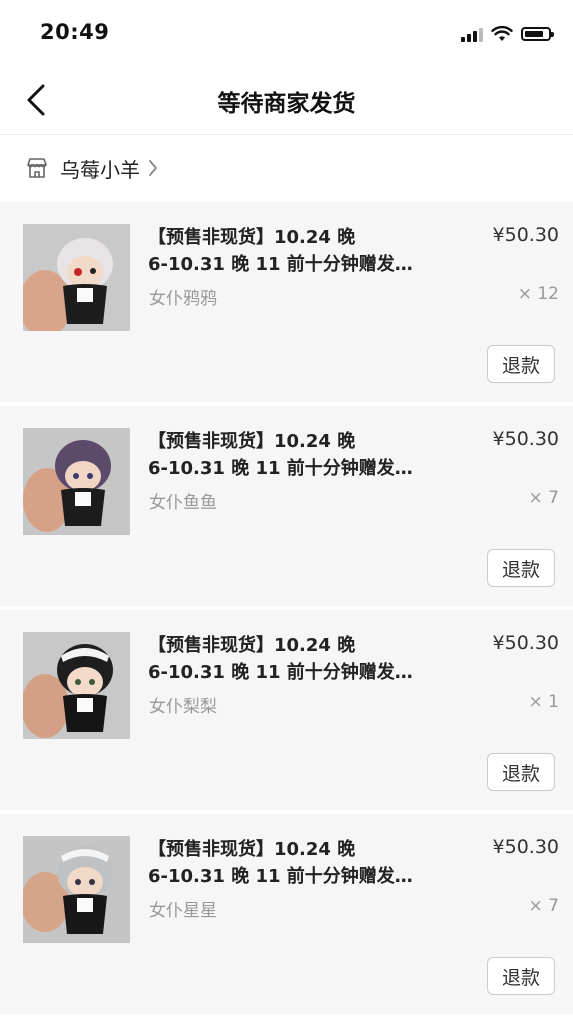 The image size is (573, 1024). What do you see at coordinates (543, 702) in the screenshot?
I see `product-quantity: × 1` at bounding box center [543, 702].